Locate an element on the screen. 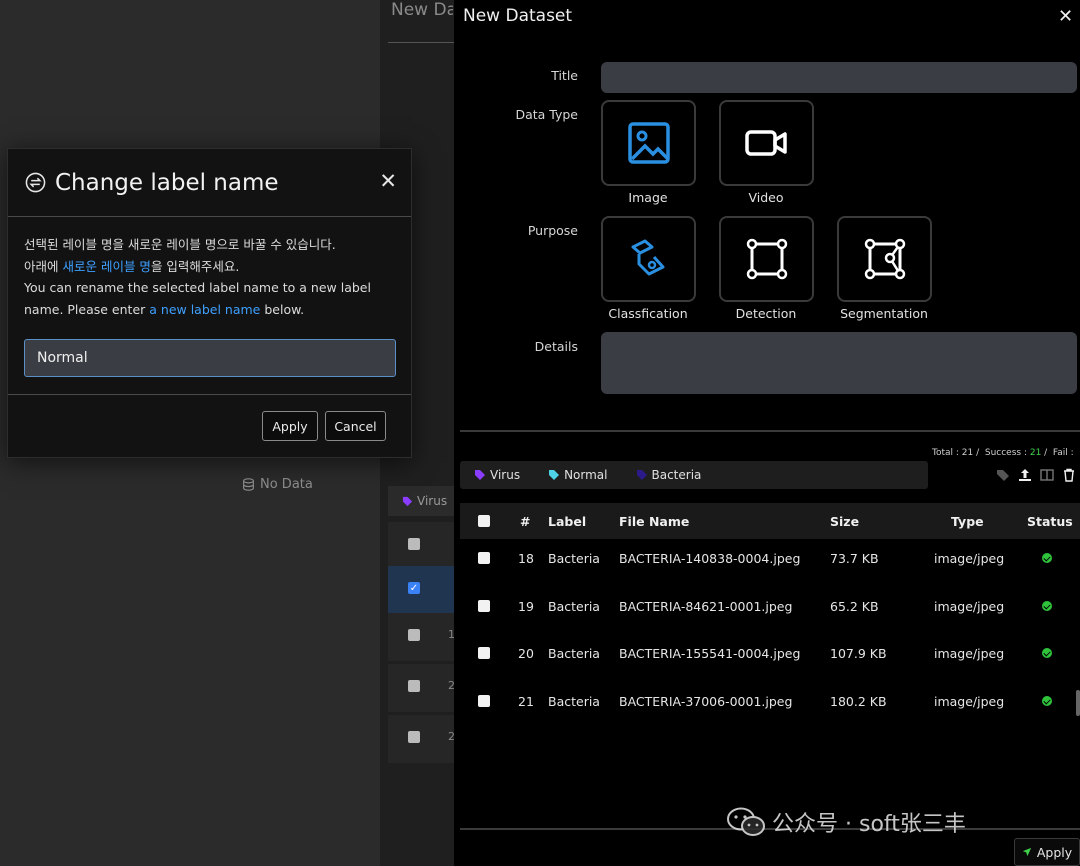 The height and width of the screenshot is (866, 1080). row-checkbox: ✓ is located at coordinates (414, 588).